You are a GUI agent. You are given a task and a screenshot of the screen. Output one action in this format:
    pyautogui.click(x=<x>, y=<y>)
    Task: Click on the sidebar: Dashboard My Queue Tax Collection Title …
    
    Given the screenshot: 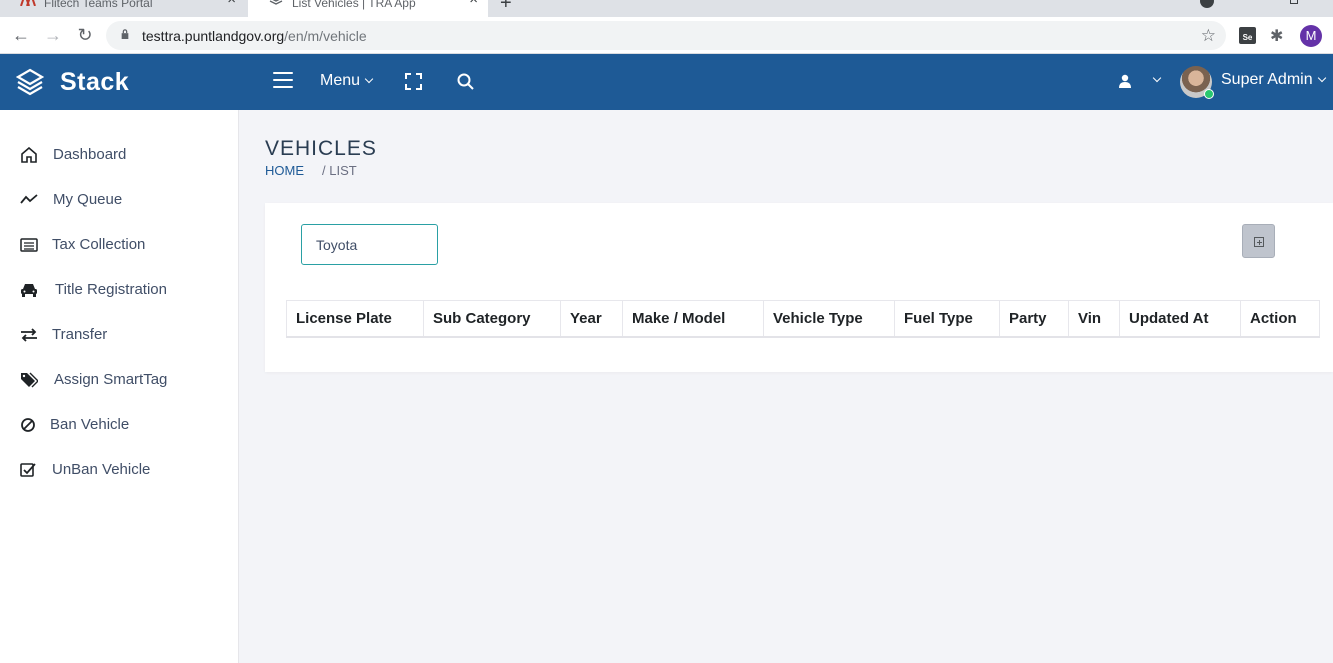 What is the action you would take?
    pyautogui.click(x=119, y=386)
    